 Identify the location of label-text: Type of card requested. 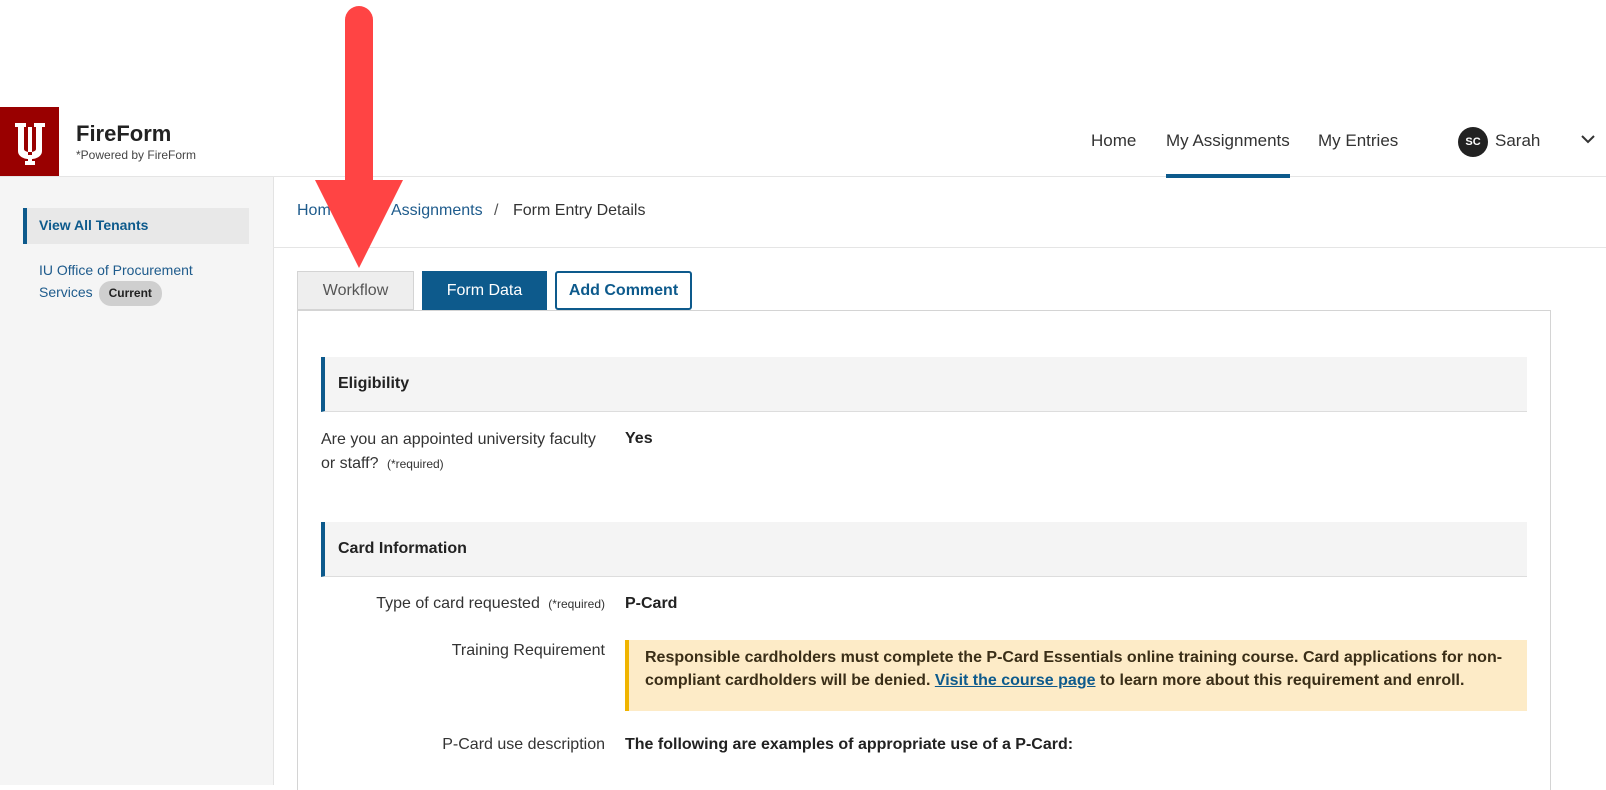
(458, 603).